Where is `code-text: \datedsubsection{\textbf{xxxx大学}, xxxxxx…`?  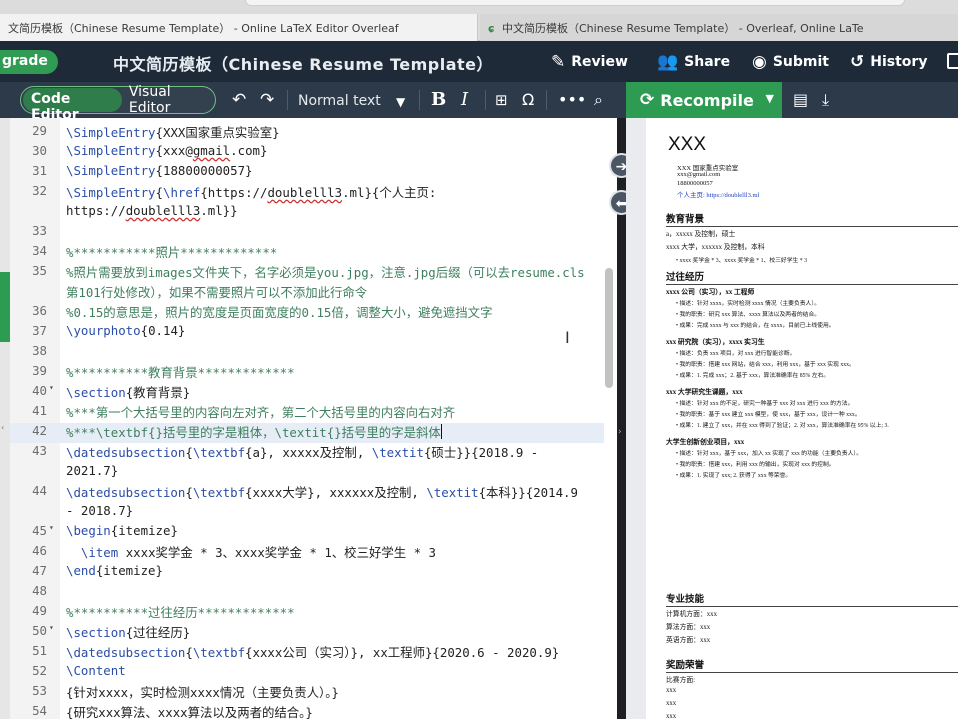 code-text: \datedsubsection{\textbf{xxxx大学}, xxxxxx… is located at coordinates (322, 492).